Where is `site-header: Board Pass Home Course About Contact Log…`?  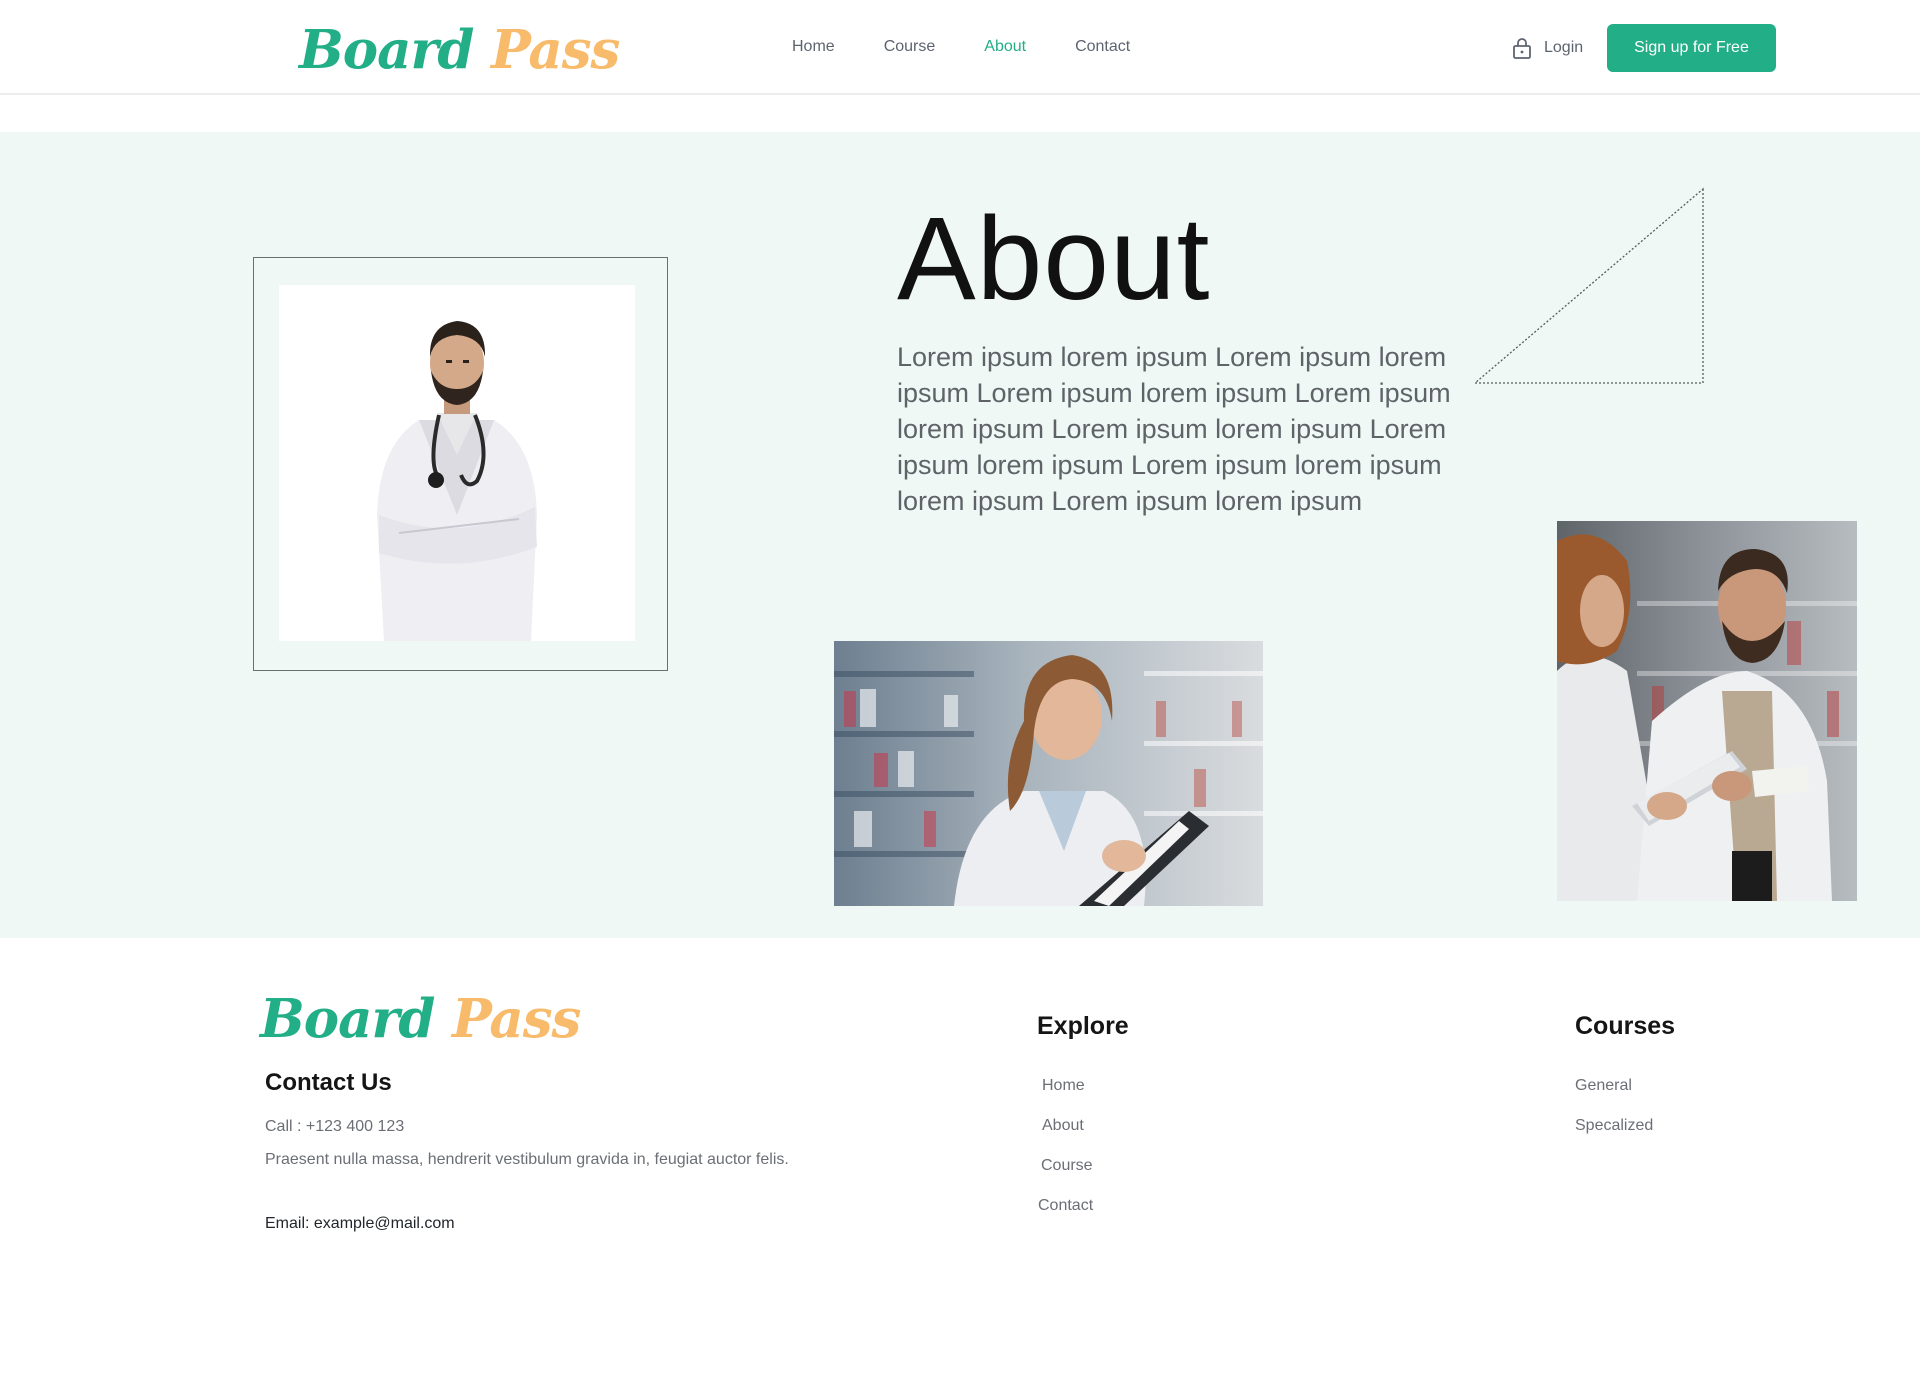 site-header: Board Pass Home Course About Contact Log… is located at coordinates (960, 47).